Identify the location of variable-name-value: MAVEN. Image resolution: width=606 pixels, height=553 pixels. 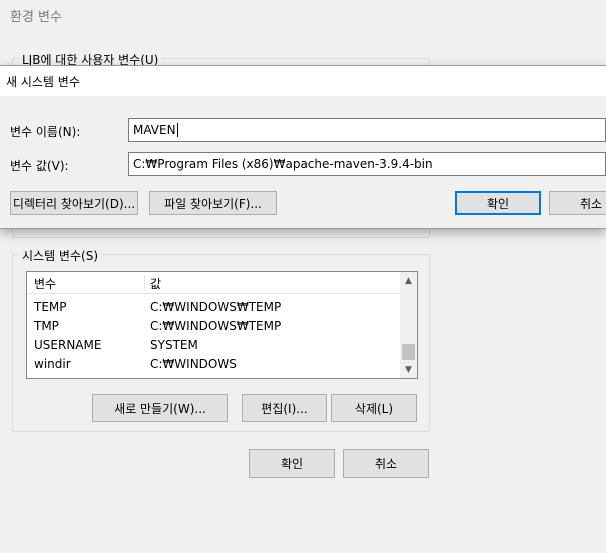
(154, 130).